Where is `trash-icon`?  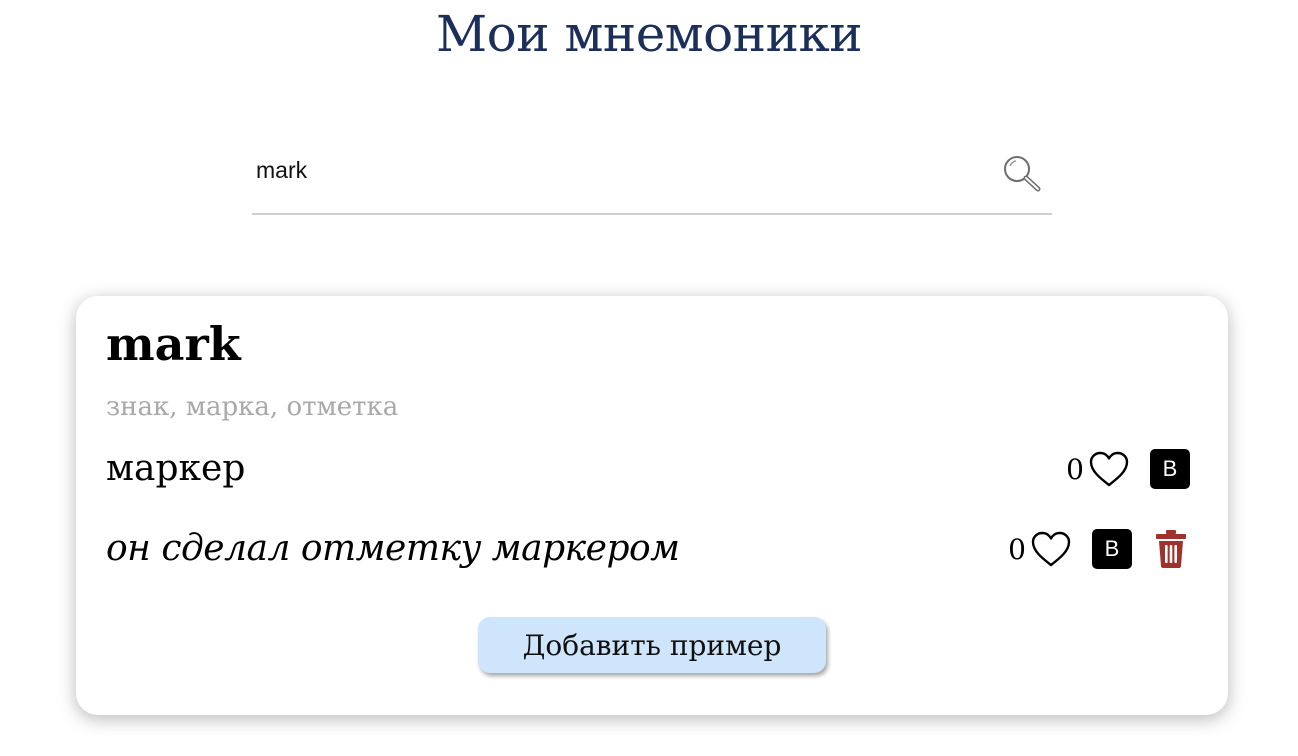 trash-icon is located at coordinates (1171, 549).